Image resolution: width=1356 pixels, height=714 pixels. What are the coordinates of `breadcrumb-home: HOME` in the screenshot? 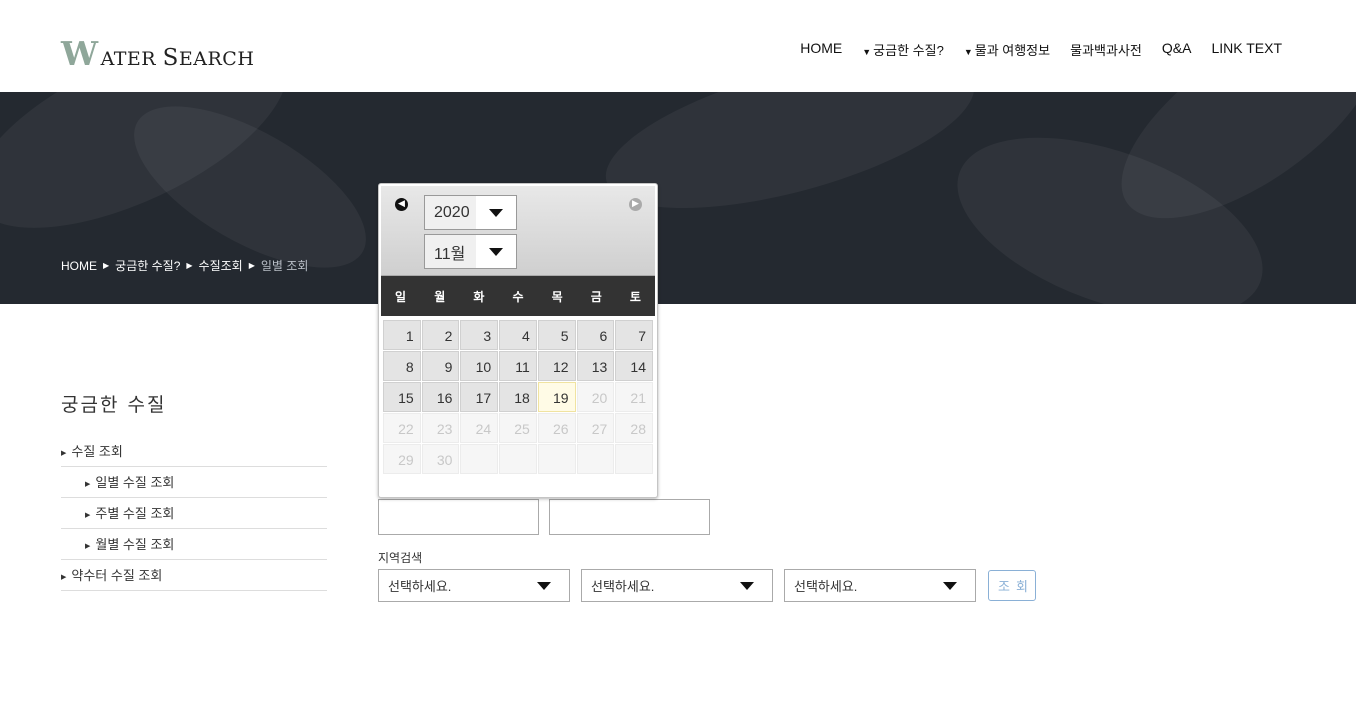 It's located at (79, 266).